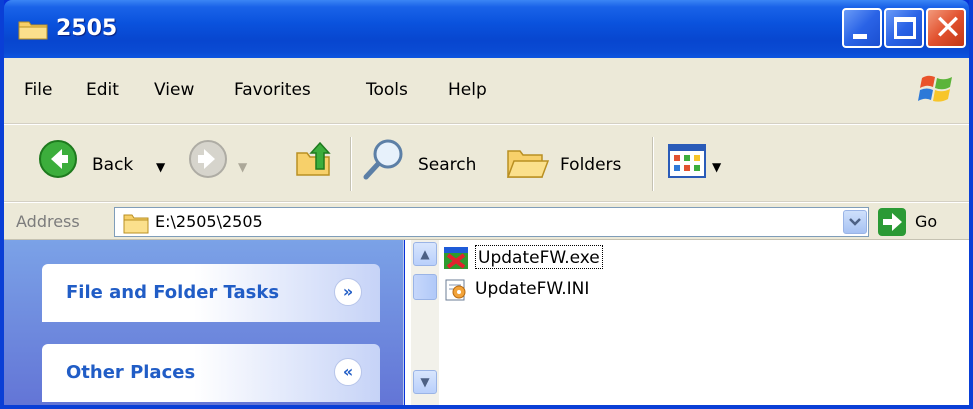  What do you see at coordinates (174, 90) in the screenshot?
I see `menu-view: View` at bounding box center [174, 90].